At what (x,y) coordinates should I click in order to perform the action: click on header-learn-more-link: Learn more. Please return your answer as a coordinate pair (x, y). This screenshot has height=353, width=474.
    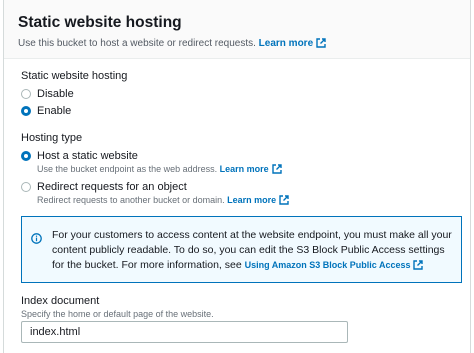
    Looking at the image, I should click on (292, 43).